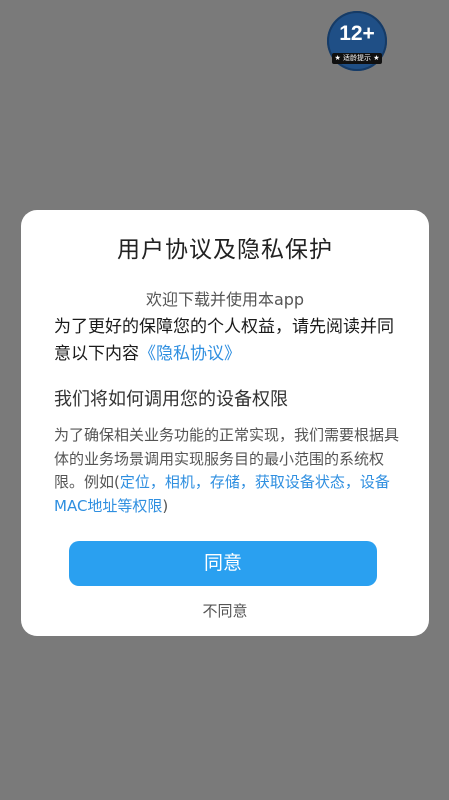 The height and width of the screenshot is (800, 449). Describe the element at coordinates (190, 354) in the screenshot. I see `privacy-agreement-link: 《隐私协议》` at that location.